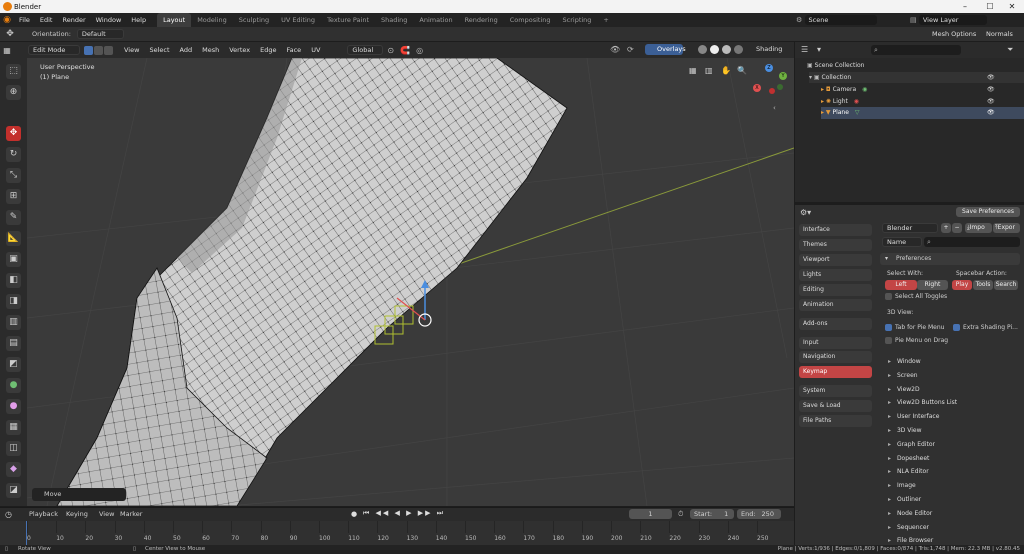 This screenshot has width=1024, height=554. What do you see at coordinates (13, 490) in the screenshot?
I see `rip-tool-icon: ◪` at bounding box center [13, 490].